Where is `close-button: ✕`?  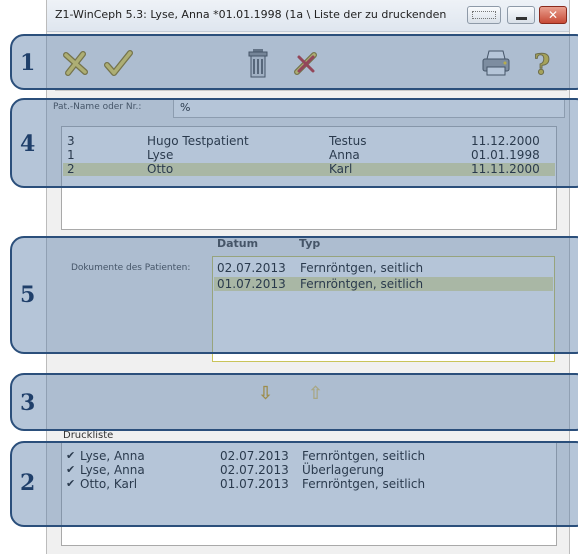
close-button: ✕ is located at coordinates (553, 15).